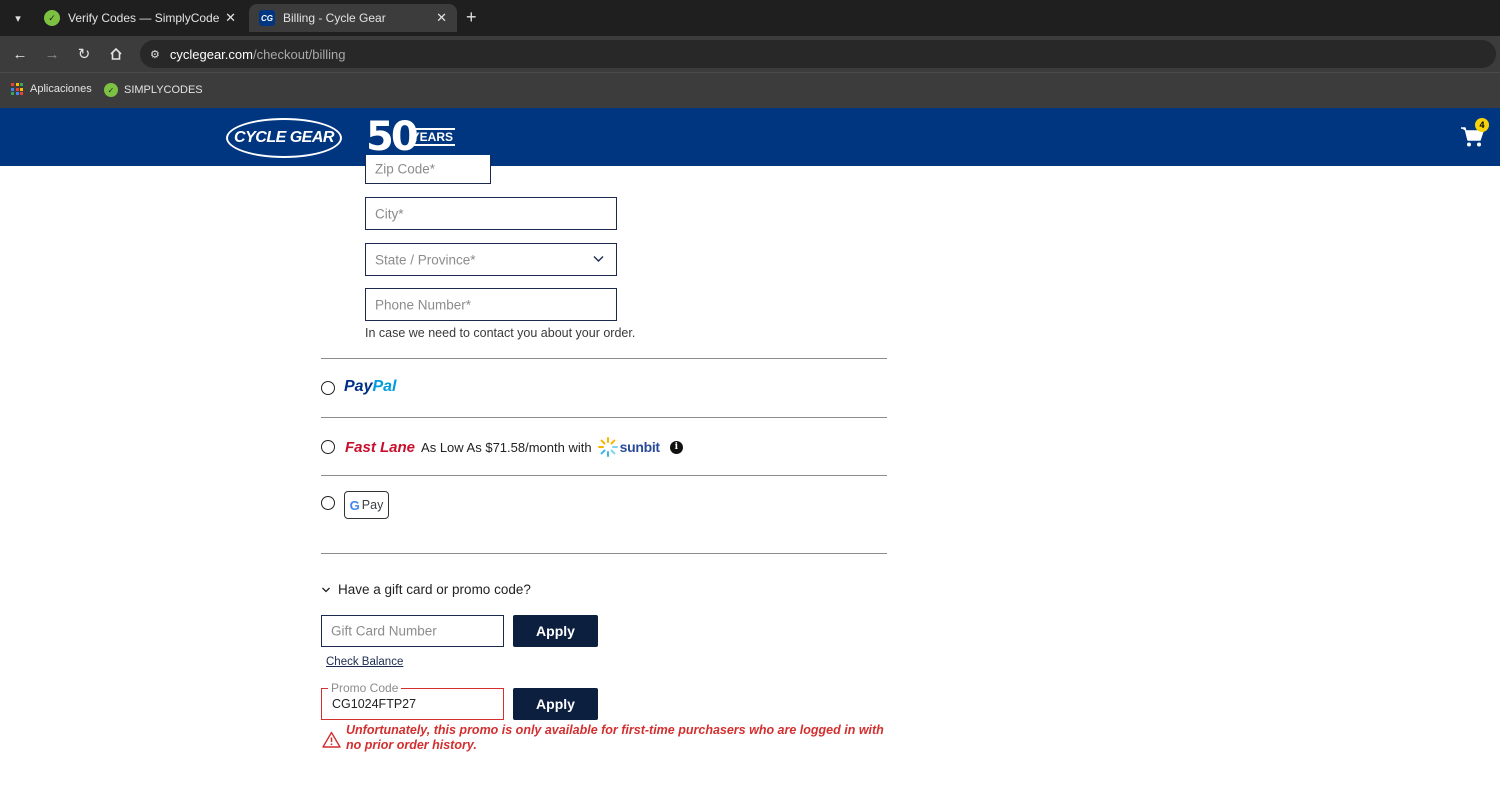  I want to click on paypal-logo: PayPal, so click(370, 387).